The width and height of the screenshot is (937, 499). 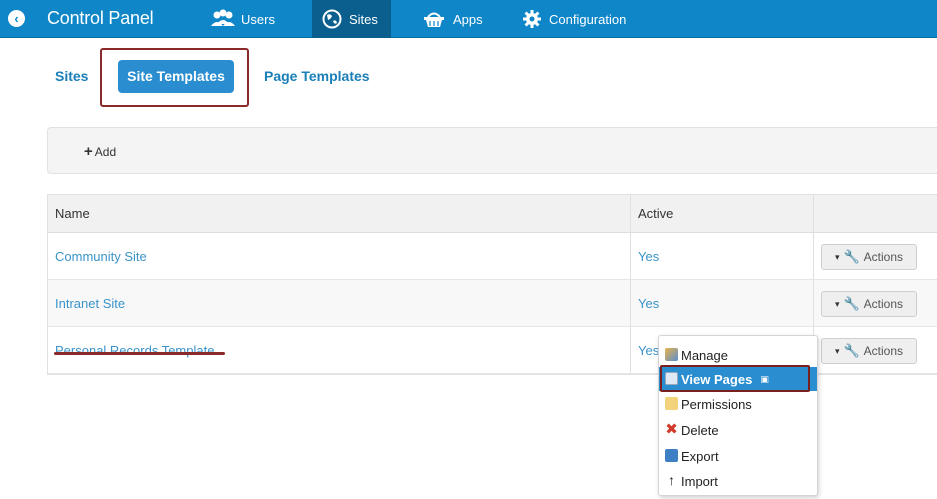 I want to click on table-row: Intranet Site Yes ▾ 🔧 Actions, so click(x=492, y=303).